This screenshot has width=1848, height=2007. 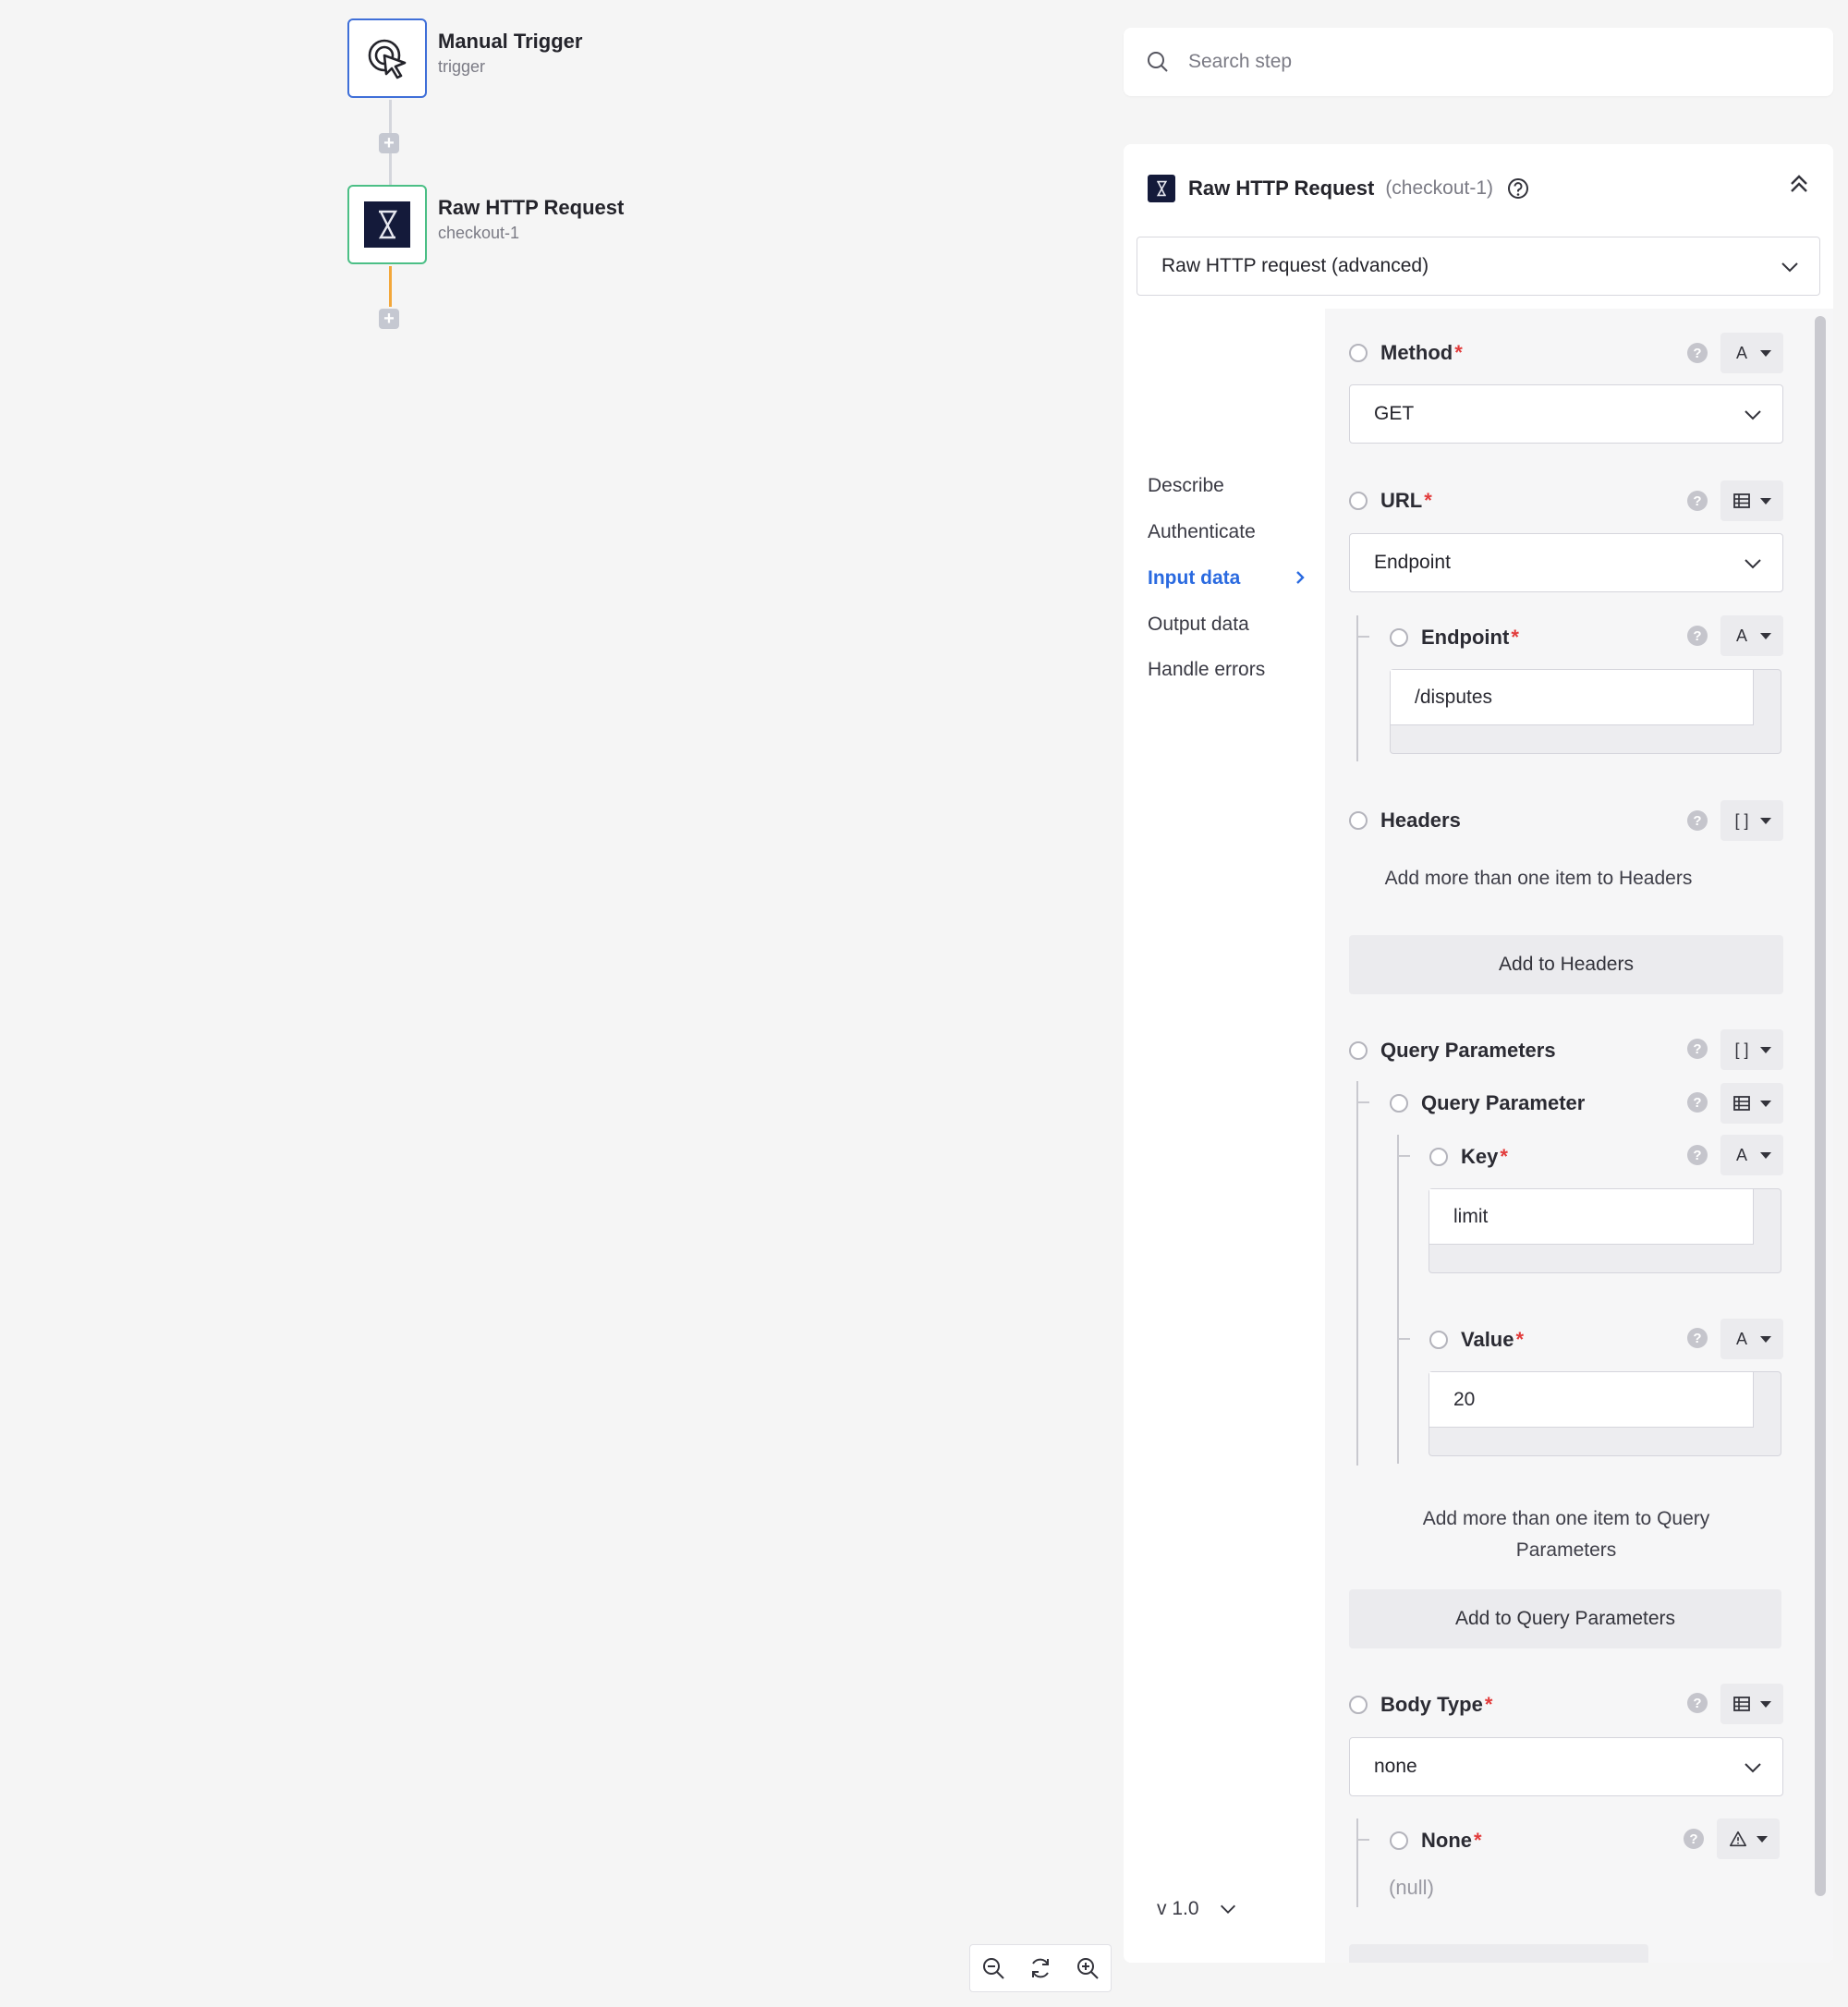 What do you see at coordinates (1446, 1841) in the screenshot?
I see `none-label-text: None` at bounding box center [1446, 1841].